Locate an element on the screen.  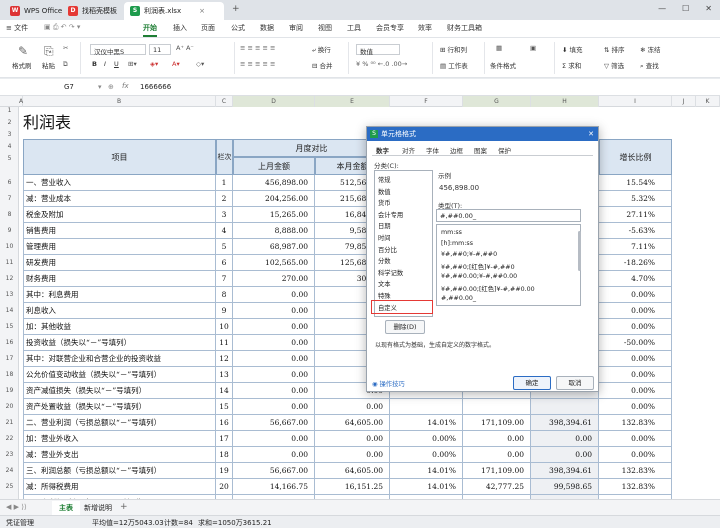
table-cell-d: 0.00 is located at coordinates (274, 439).